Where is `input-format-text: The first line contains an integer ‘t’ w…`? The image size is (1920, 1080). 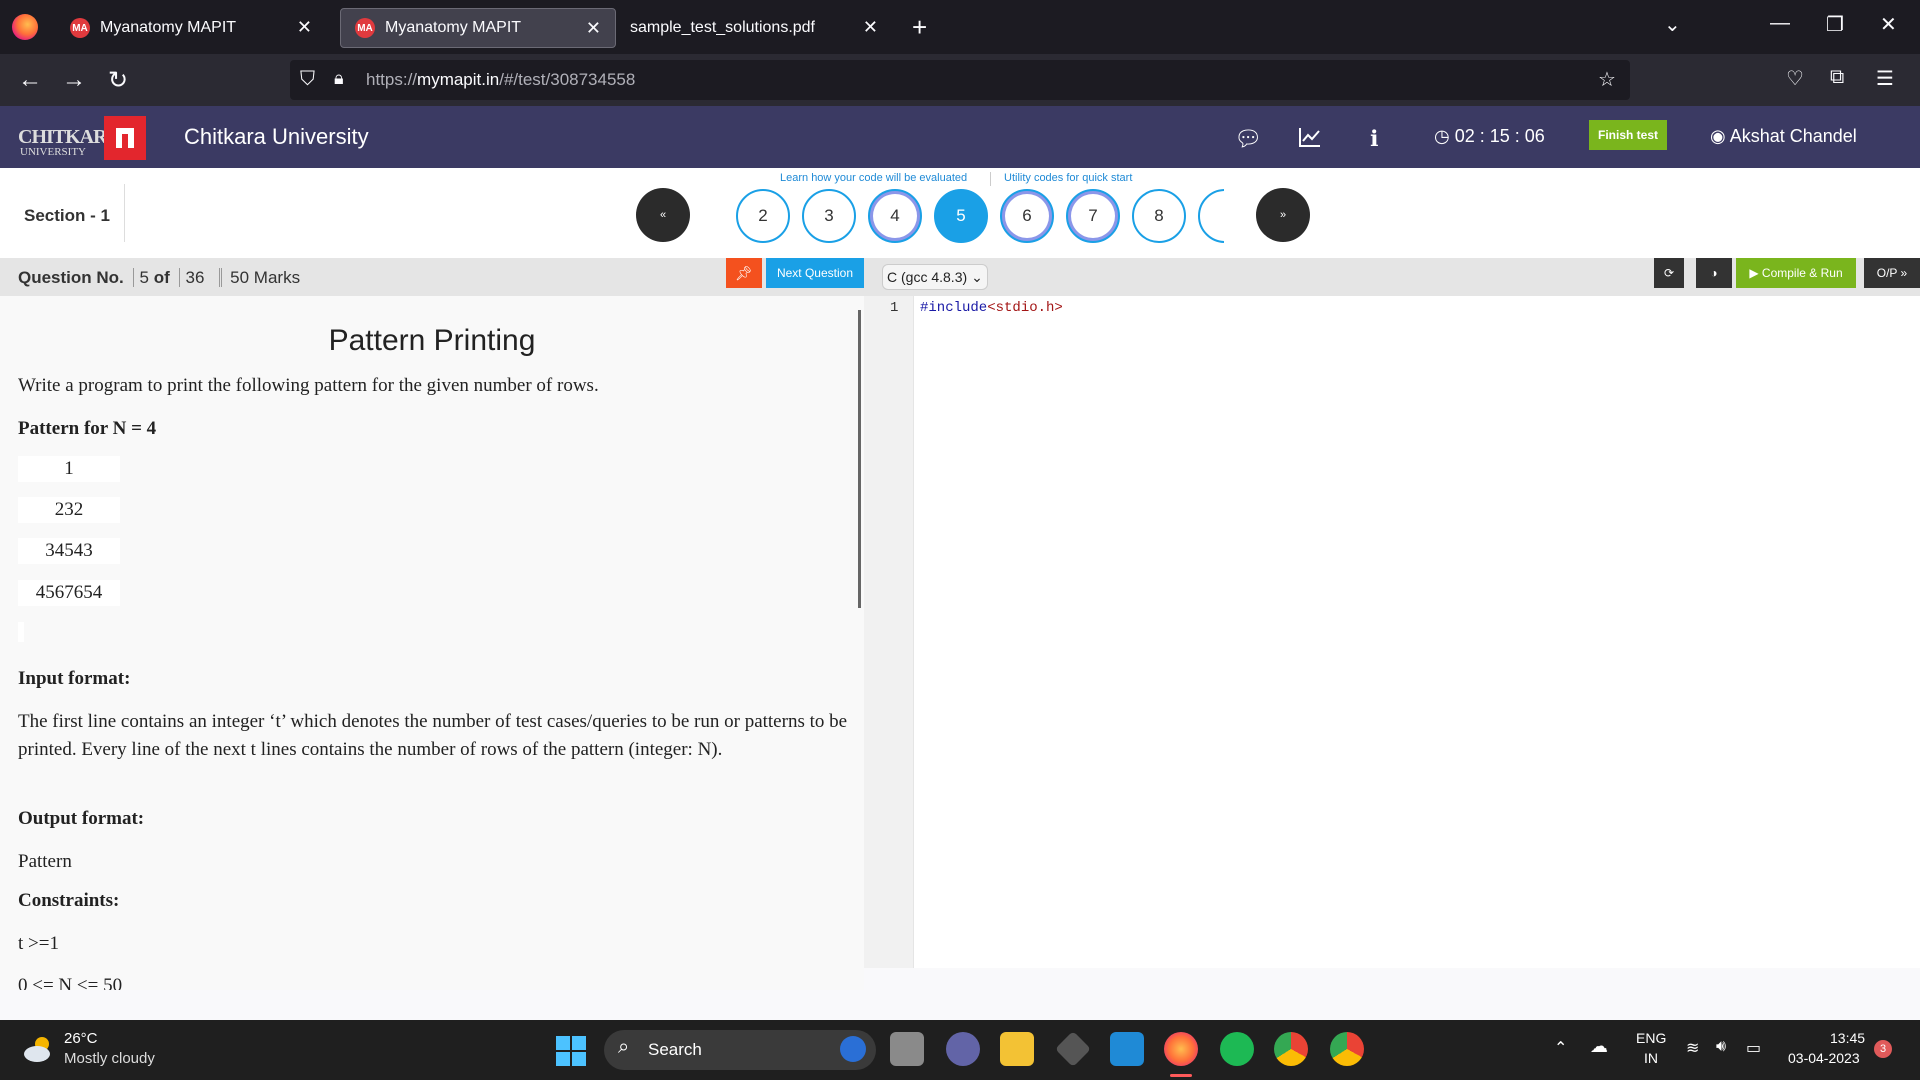 input-format-text: The first line contains an integer ‘t’ w… is located at coordinates (433, 735).